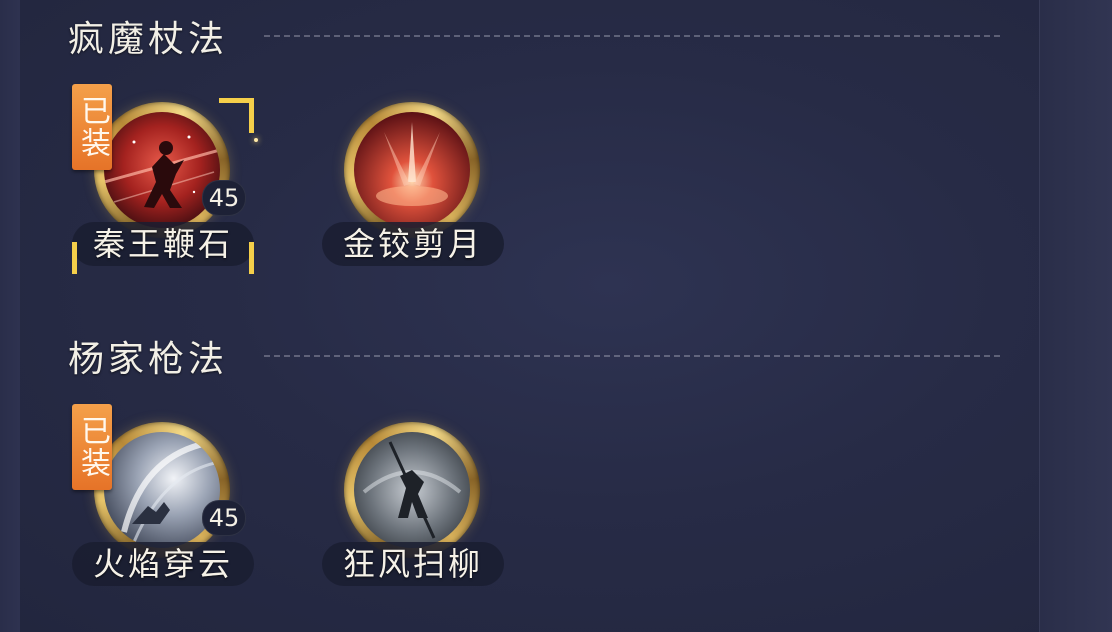  What do you see at coordinates (256, 140) in the screenshot?
I see `sparkle-icon` at bounding box center [256, 140].